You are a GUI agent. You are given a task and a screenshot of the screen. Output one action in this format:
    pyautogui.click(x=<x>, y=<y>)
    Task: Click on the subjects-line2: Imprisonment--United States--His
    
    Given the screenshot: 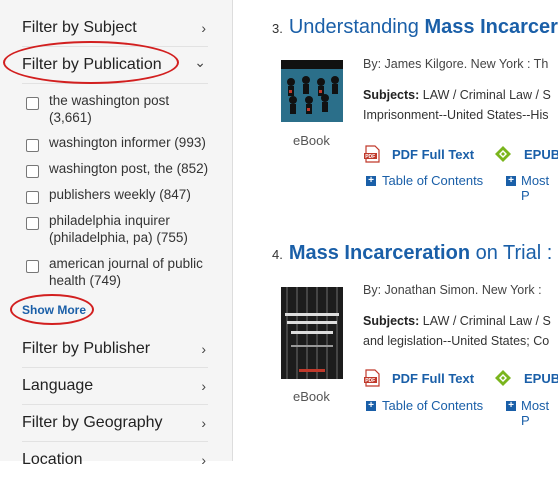 What is the action you would take?
    pyautogui.click(x=456, y=115)
    